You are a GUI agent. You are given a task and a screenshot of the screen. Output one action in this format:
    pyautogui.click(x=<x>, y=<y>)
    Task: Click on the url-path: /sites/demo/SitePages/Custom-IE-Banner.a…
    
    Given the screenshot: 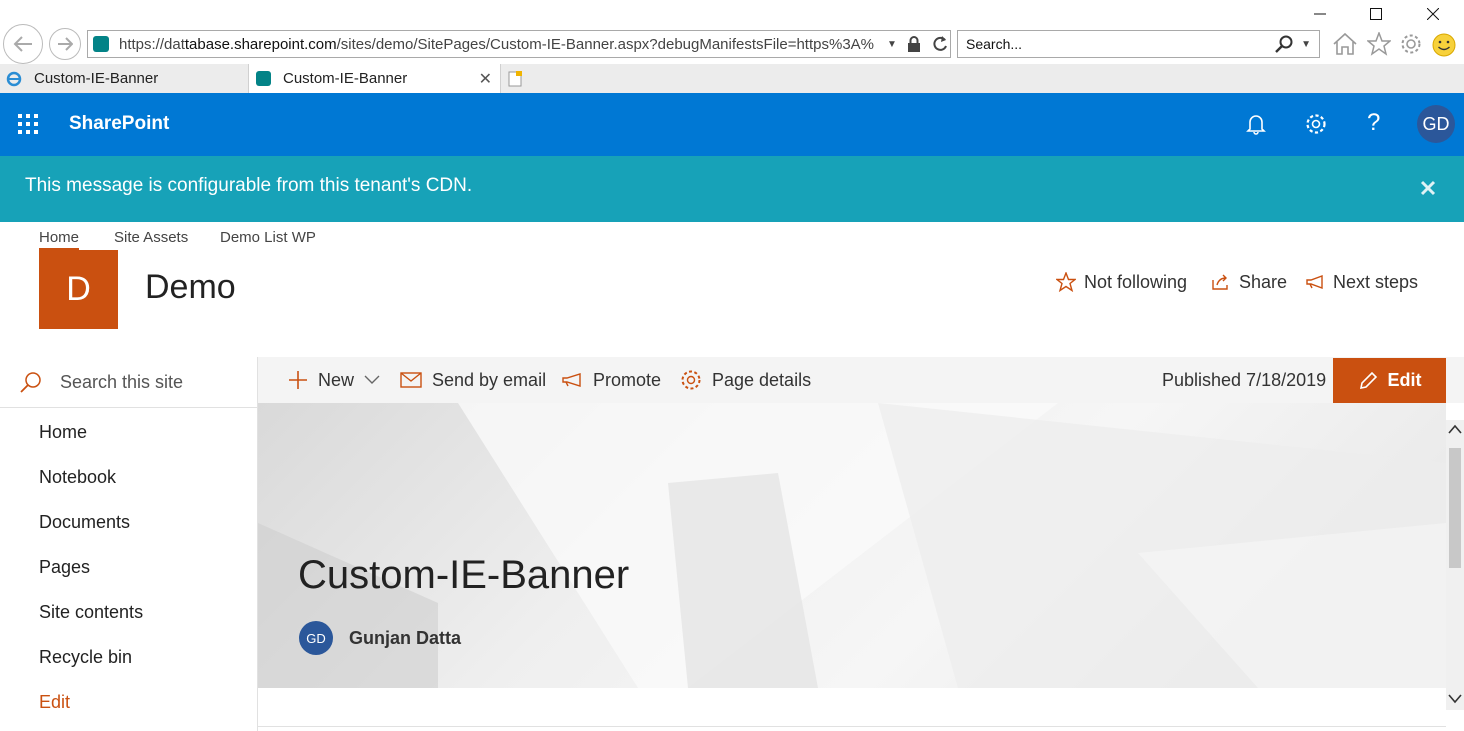 What is the action you would take?
    pyautogui.click(x=605, y=44)
    